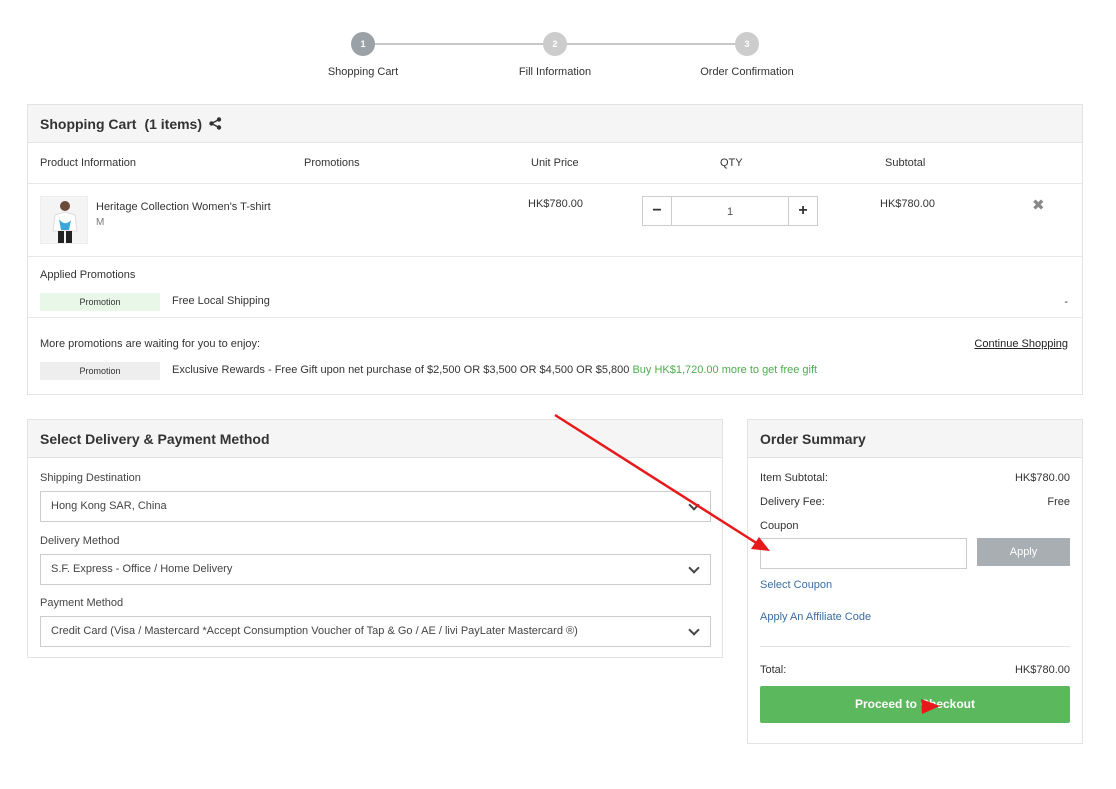 The height and width of the screenshot is (789, 1116). Describe the element at coordinates (375, 439) in the screenshot. I see `delivery-header: Select Delivery & Payment Method` at that location.